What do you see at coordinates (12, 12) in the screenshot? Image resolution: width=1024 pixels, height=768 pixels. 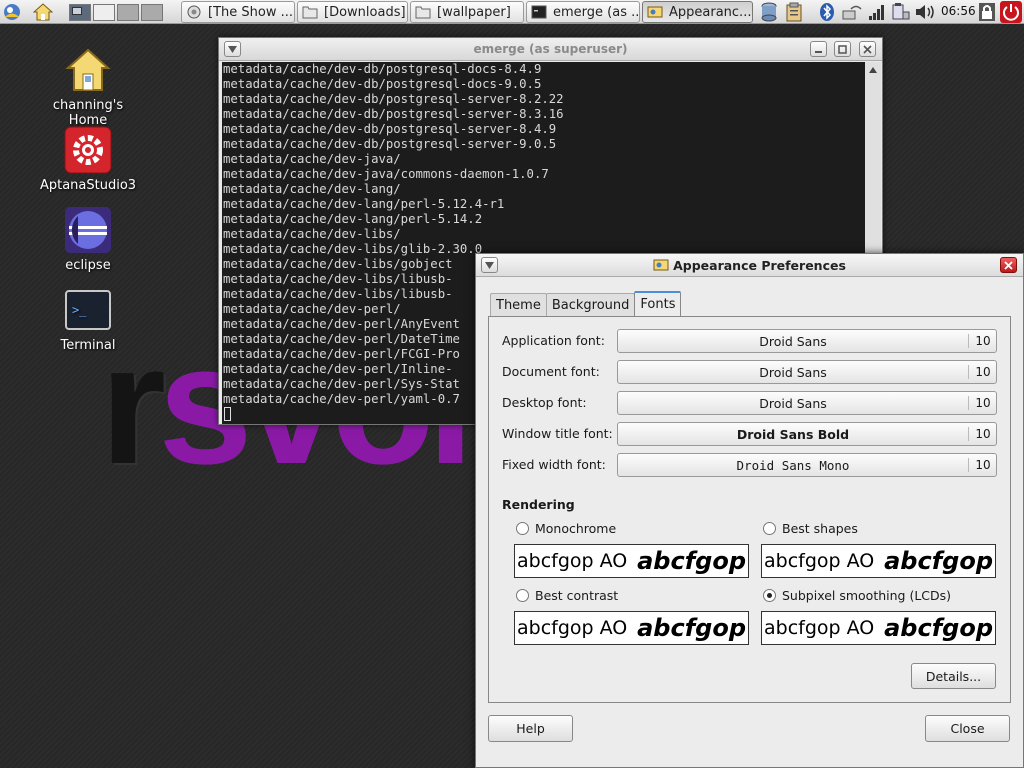 I see `app-menu-icon` at bounding box center [12, 12].